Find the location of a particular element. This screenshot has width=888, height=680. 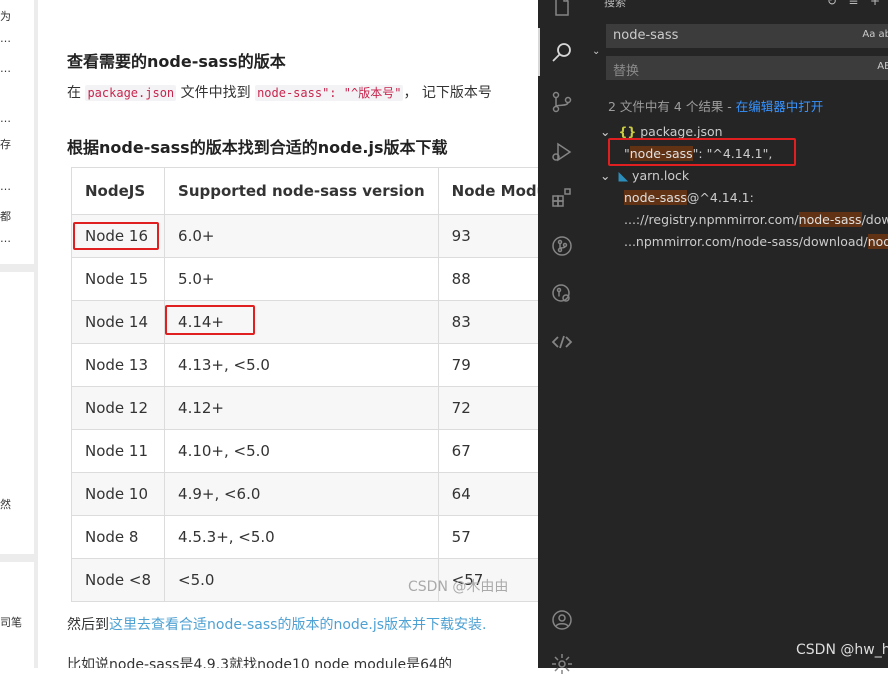

download-link: 这里去查看合适node-sass的版本的node.js版本并下载安装. is located at coordinates (297, 625).